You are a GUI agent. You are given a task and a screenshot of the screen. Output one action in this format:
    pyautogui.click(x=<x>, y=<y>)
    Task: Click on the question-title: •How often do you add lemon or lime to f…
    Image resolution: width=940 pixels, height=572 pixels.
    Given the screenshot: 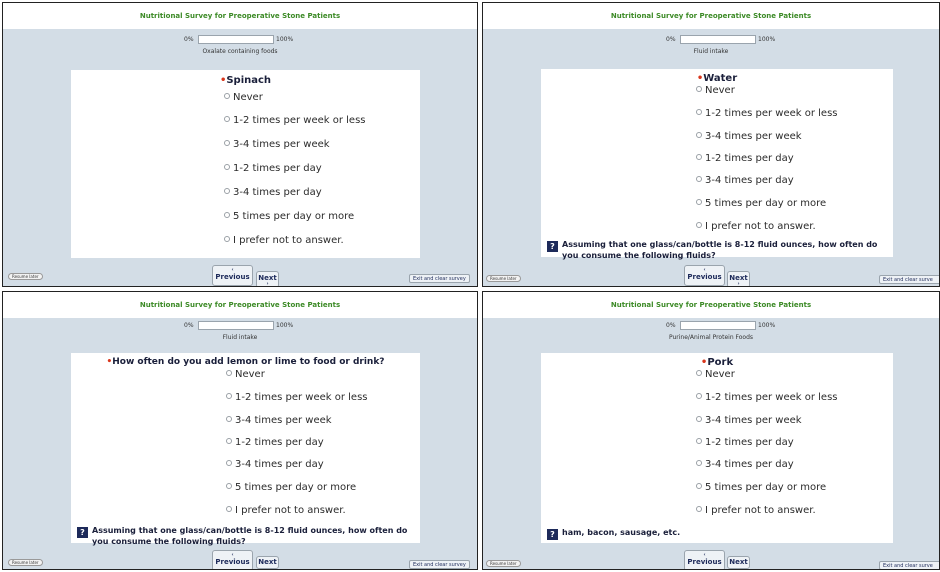 What is the action you would take?
    pyautogui.click(x=245, y=362)
    